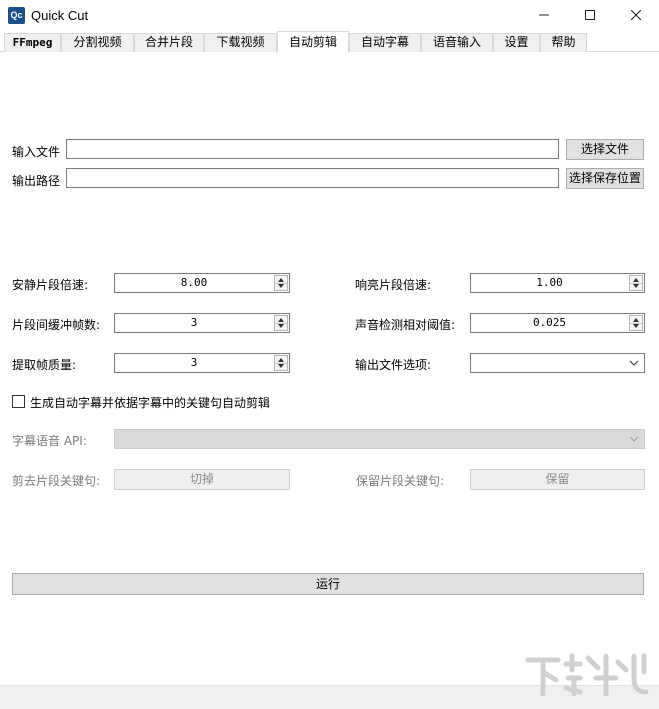 Image resolution: width=659 pixels, height=709 pixels. Describe the element at coordinates (587, 675) in the screenshot. I see `watermark-logo` at that location.